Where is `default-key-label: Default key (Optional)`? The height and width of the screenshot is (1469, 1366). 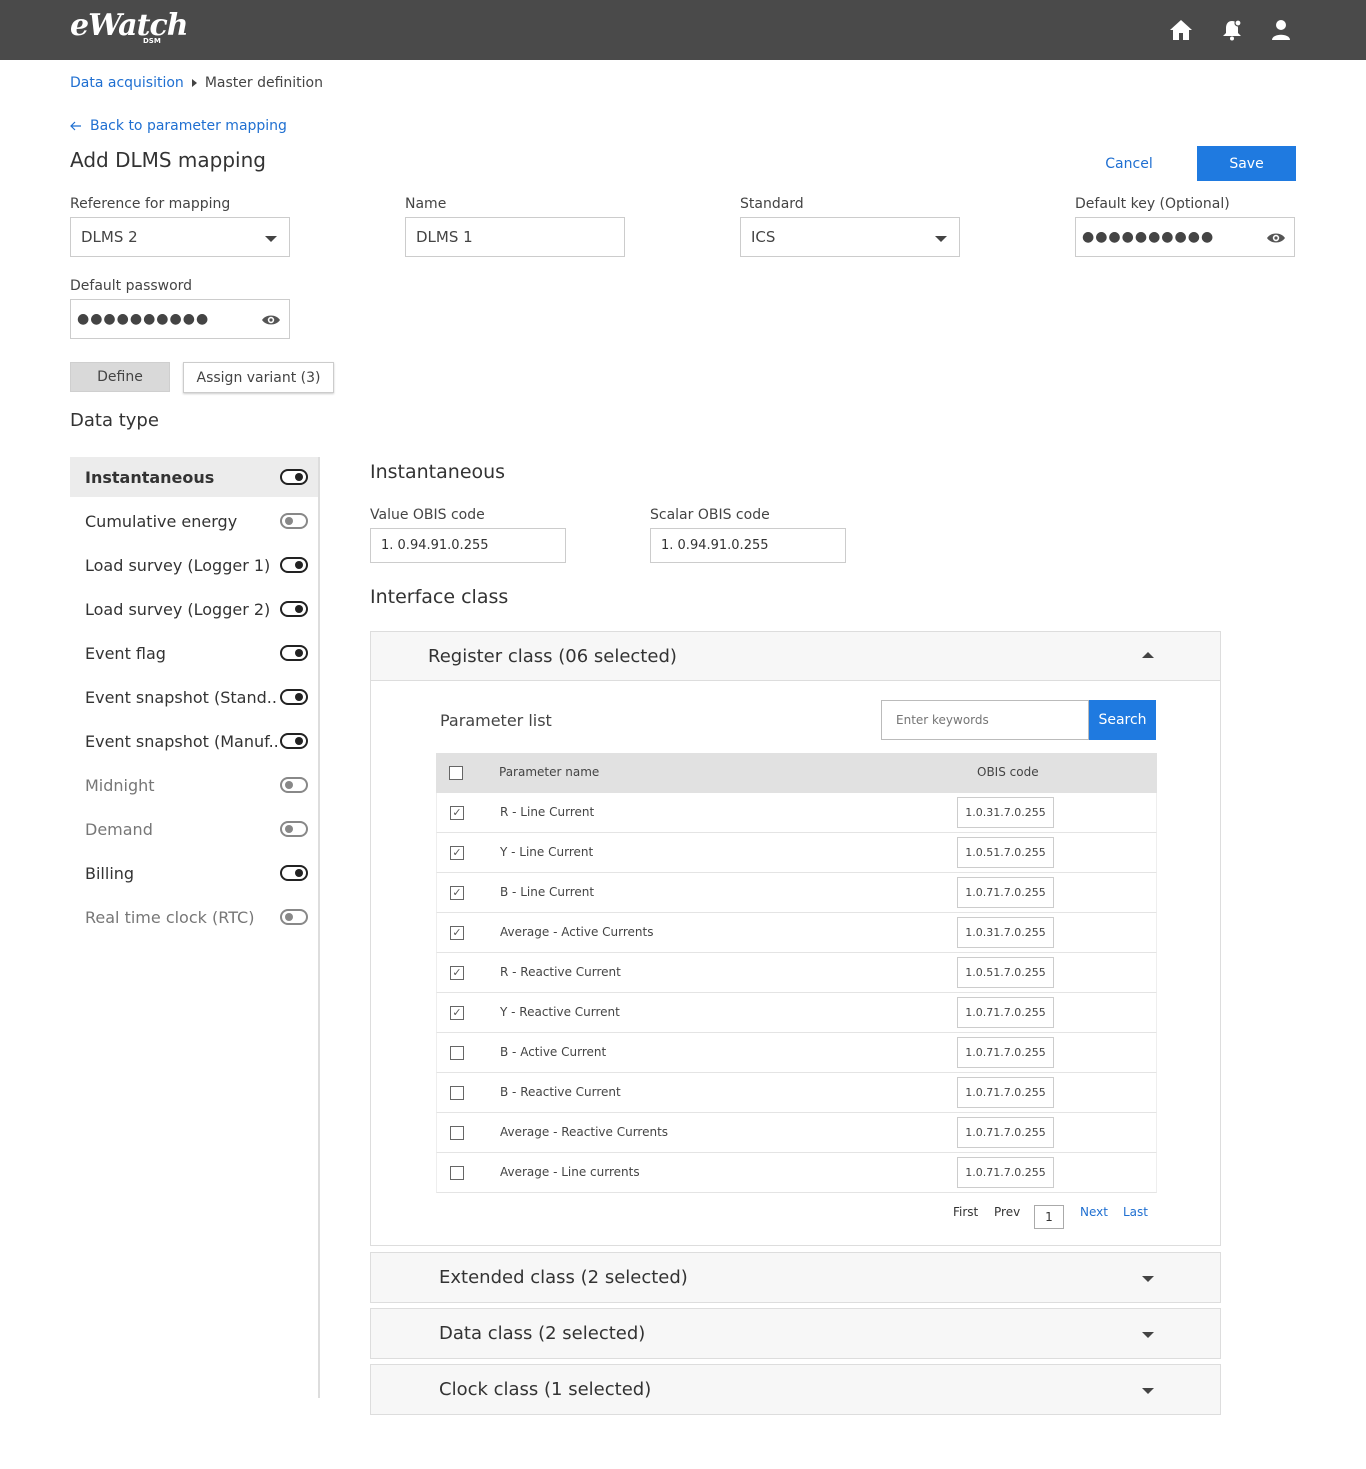
default-key-label: Default key (Optional) is located at coordinates (1152, 204).